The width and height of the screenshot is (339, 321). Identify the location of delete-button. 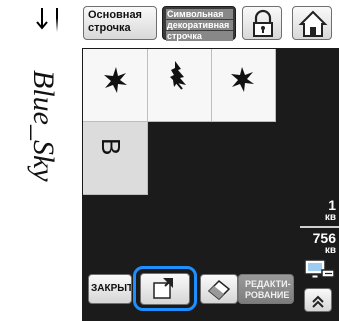
(219, 289).